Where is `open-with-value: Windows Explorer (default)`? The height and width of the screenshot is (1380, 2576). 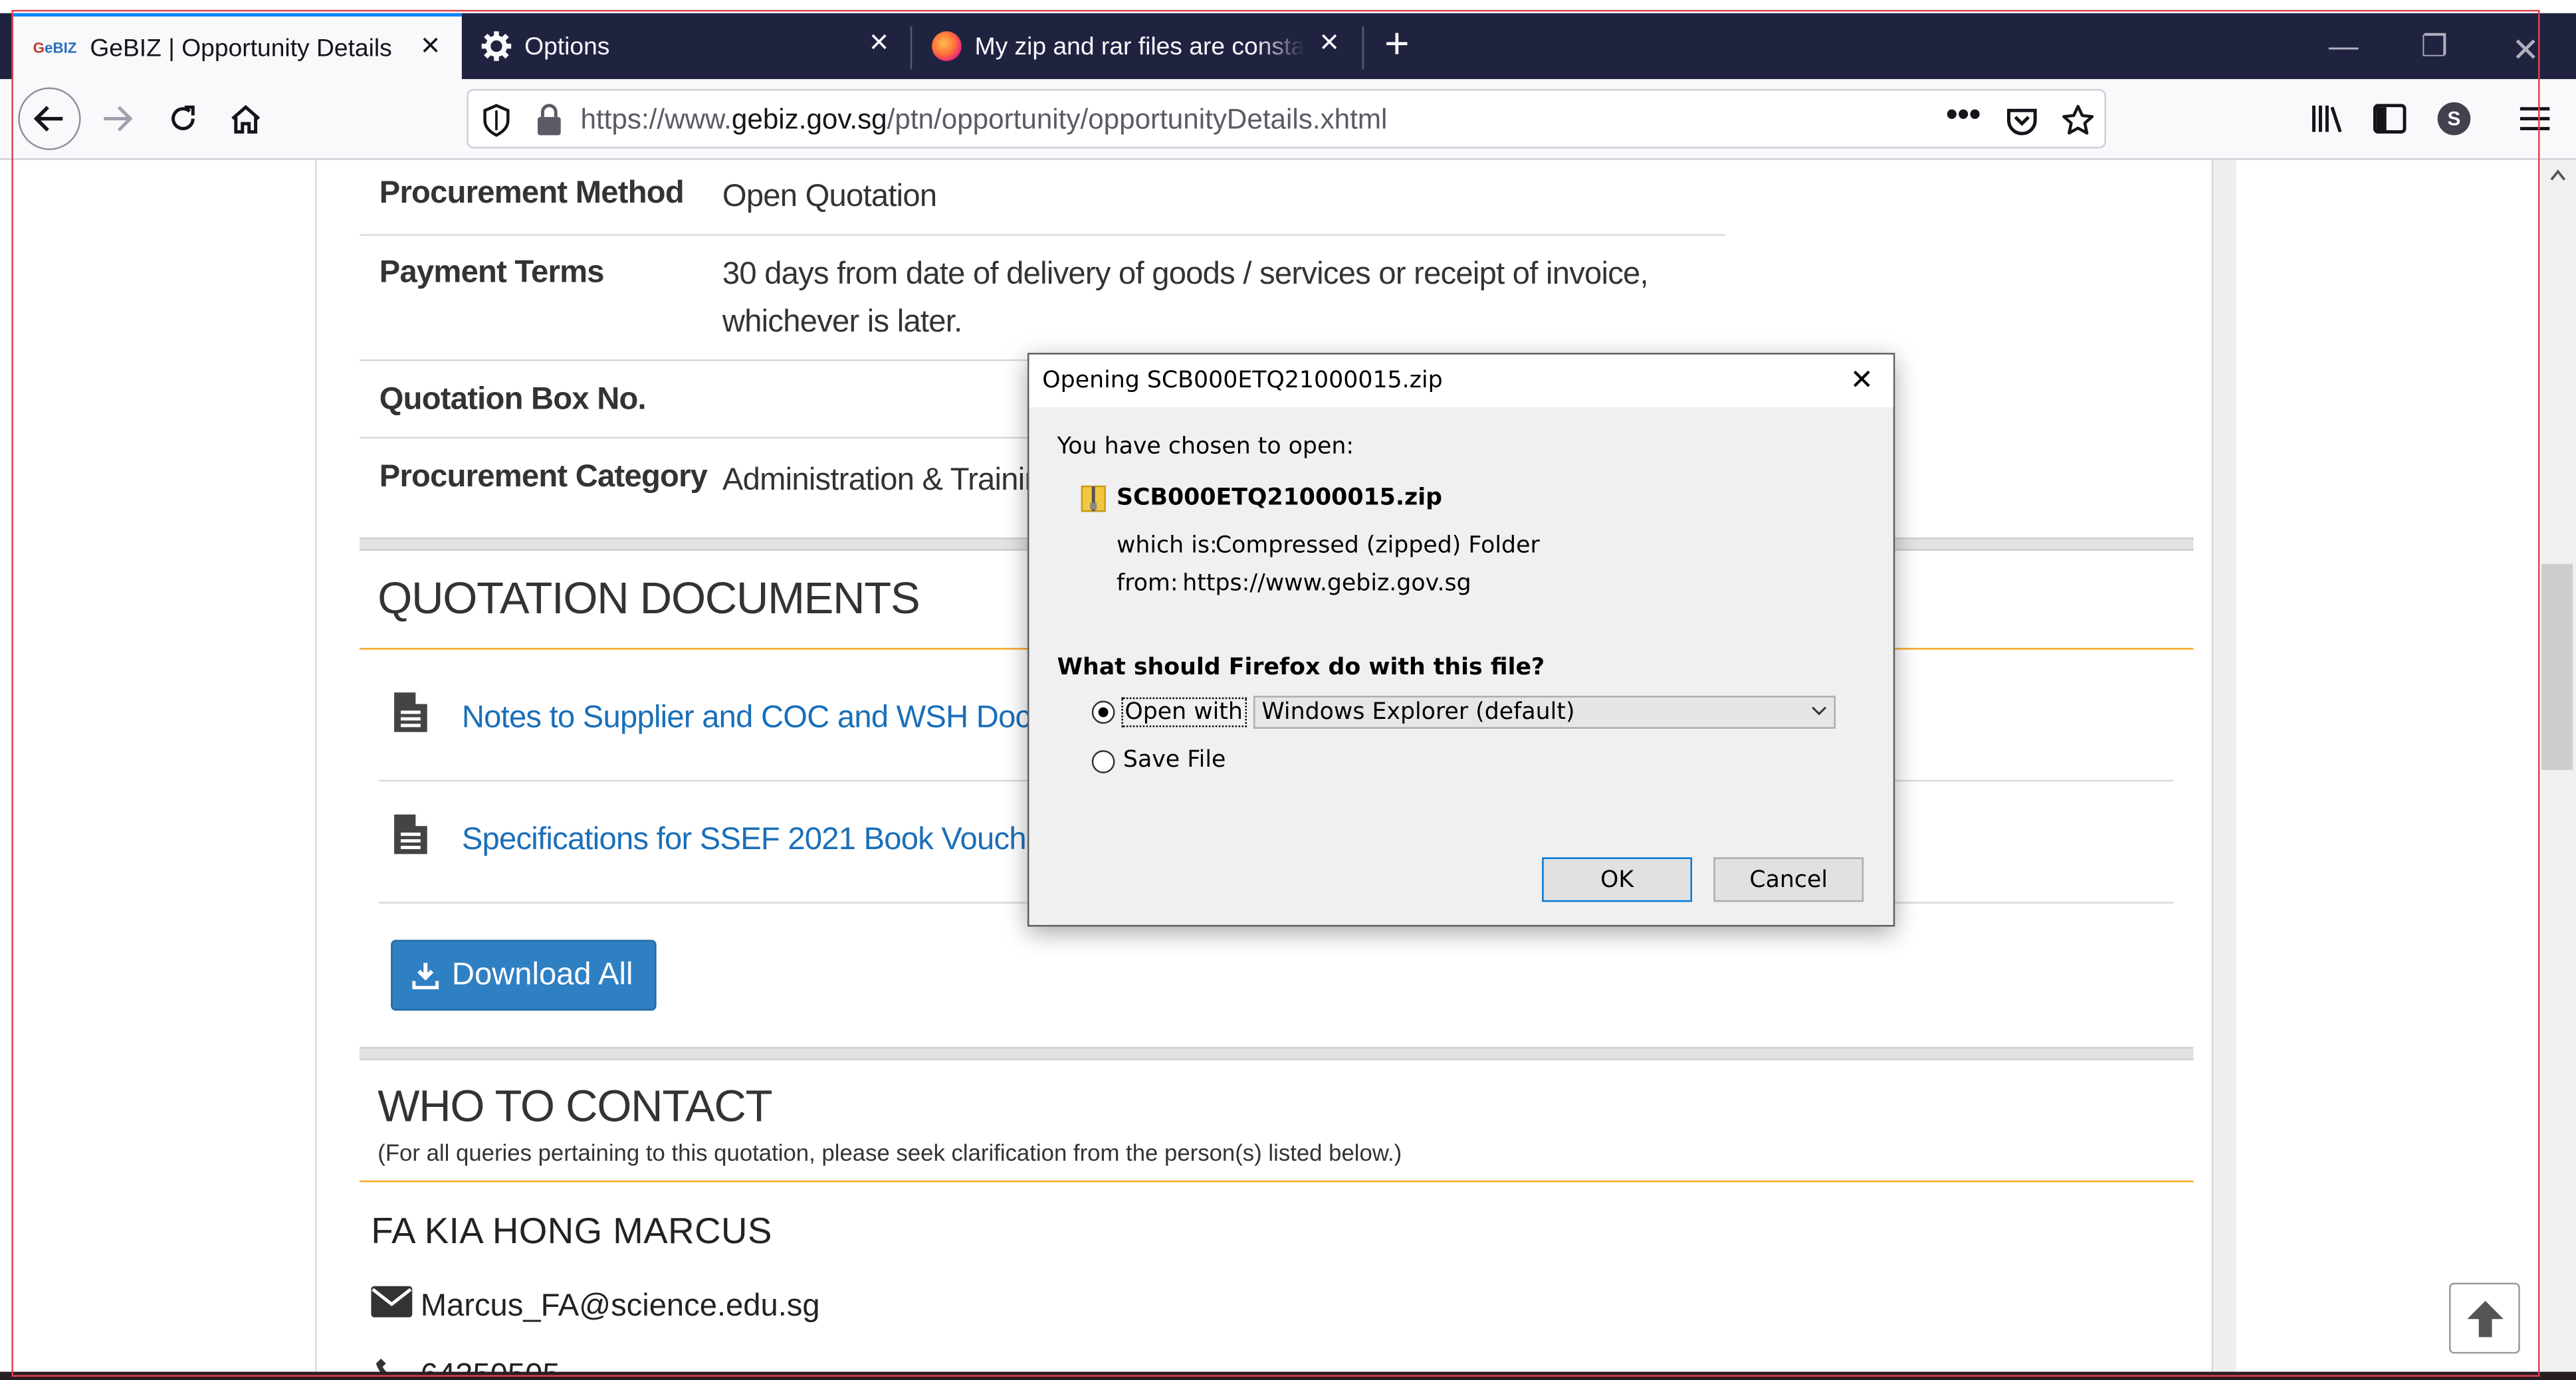
open-with-value: Windows Explorer (default) is located at coordinates (1418, 712).